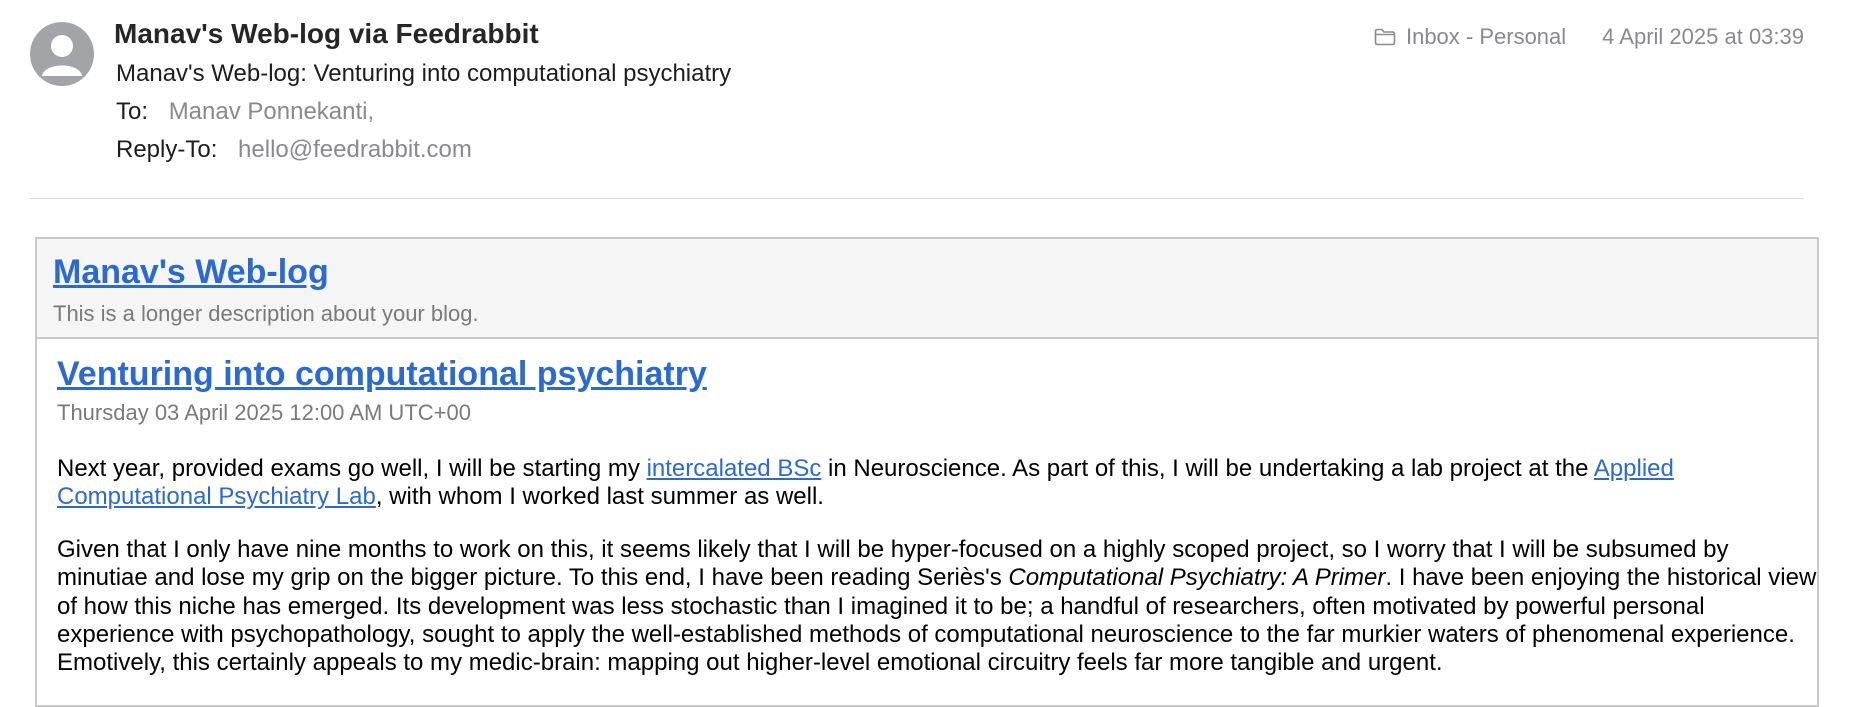 The image size is (1852, 707). What do you see at coordinates (191, 272) in the screenshot?
I see `blog-title-link: Manav's Web-log` at bounding box center [191, 272].